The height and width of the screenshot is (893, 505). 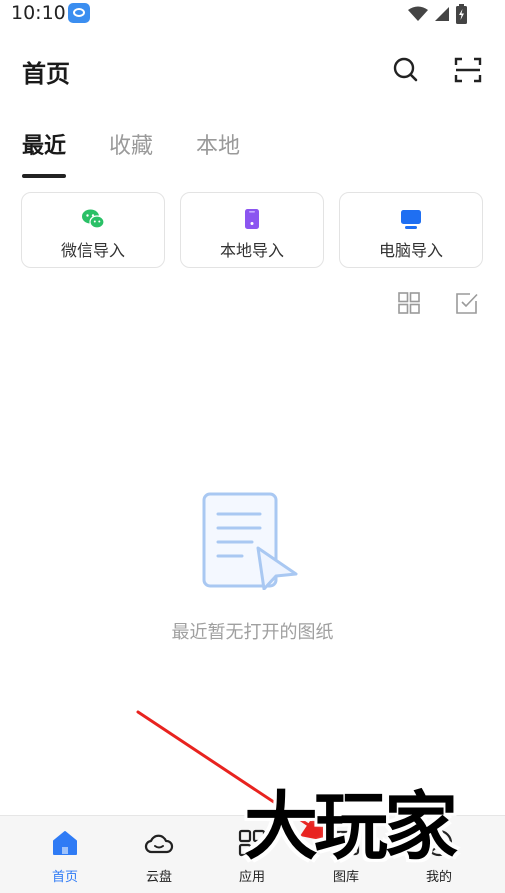 What do you see at coordinates (252, 219) in the screenshot?
I see `phone-icon` at bounding box center [252, 219].